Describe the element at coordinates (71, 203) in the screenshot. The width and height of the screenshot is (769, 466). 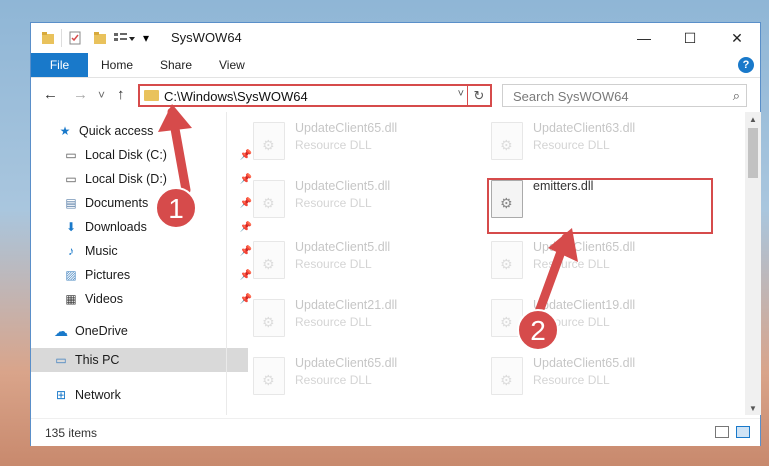
I see `documents-icon: ▤` at that location.